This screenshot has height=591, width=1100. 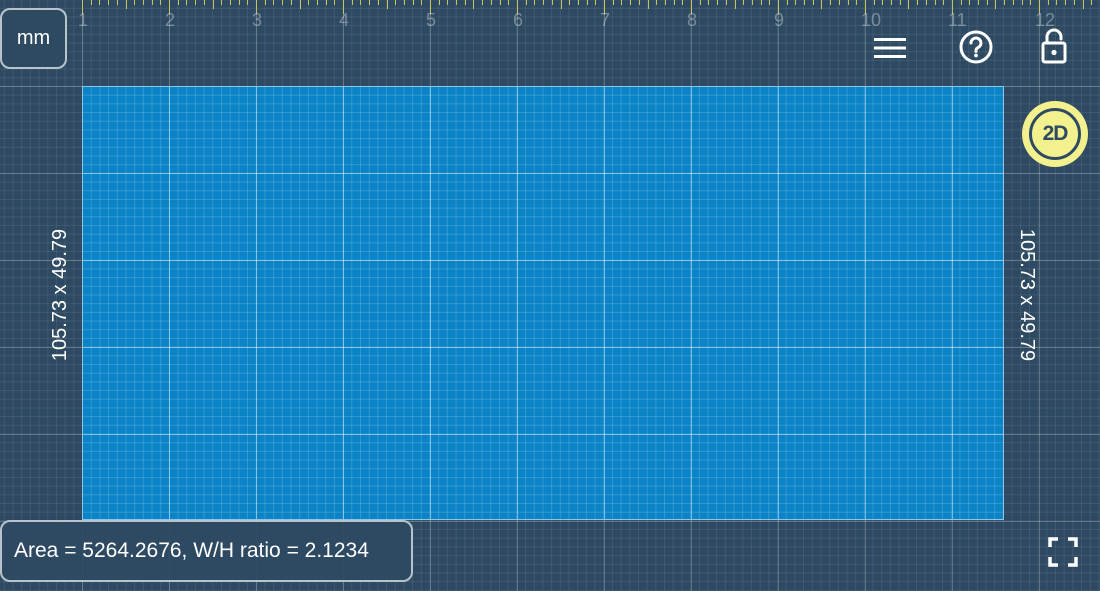 I want to click on menu-button, so click(x=890, y=48).